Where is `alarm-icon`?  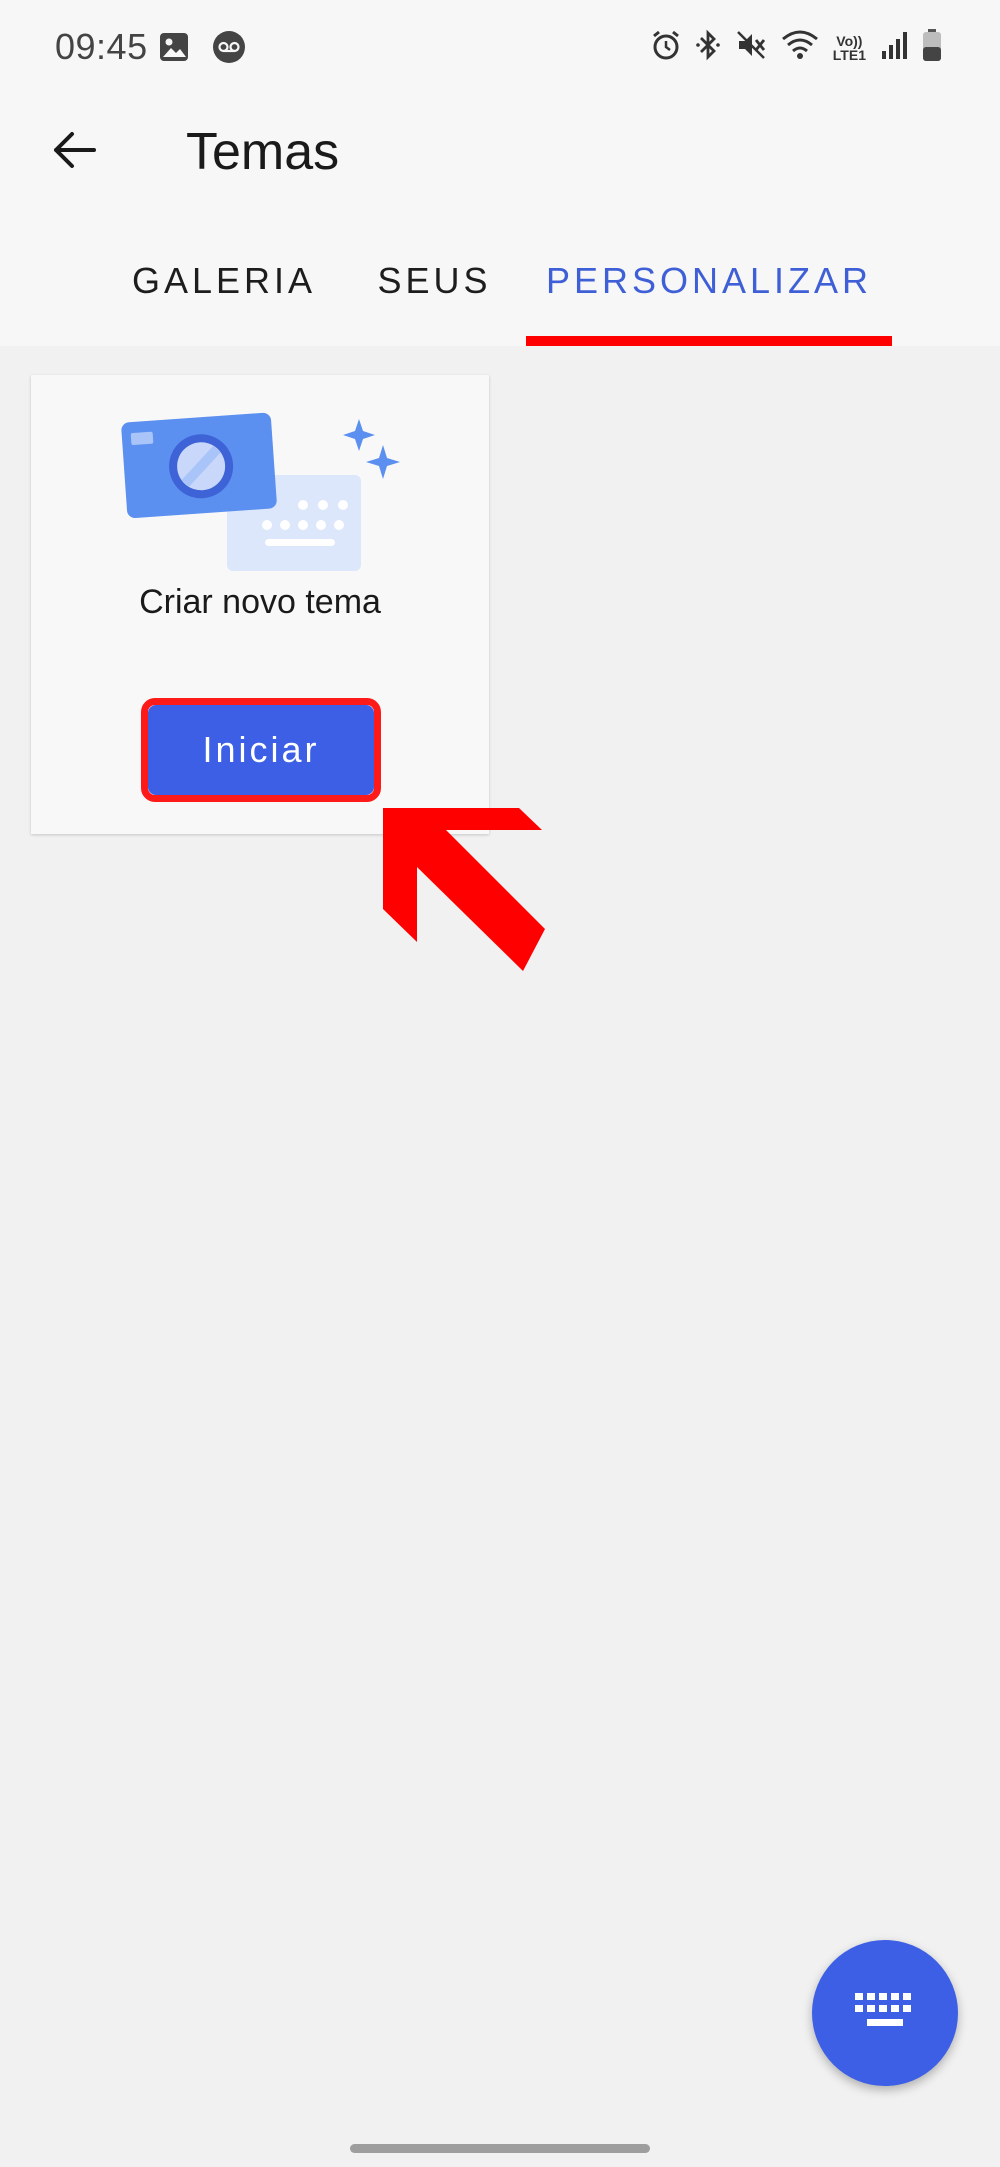
alarm-icon is located at coordinates (666, 47).